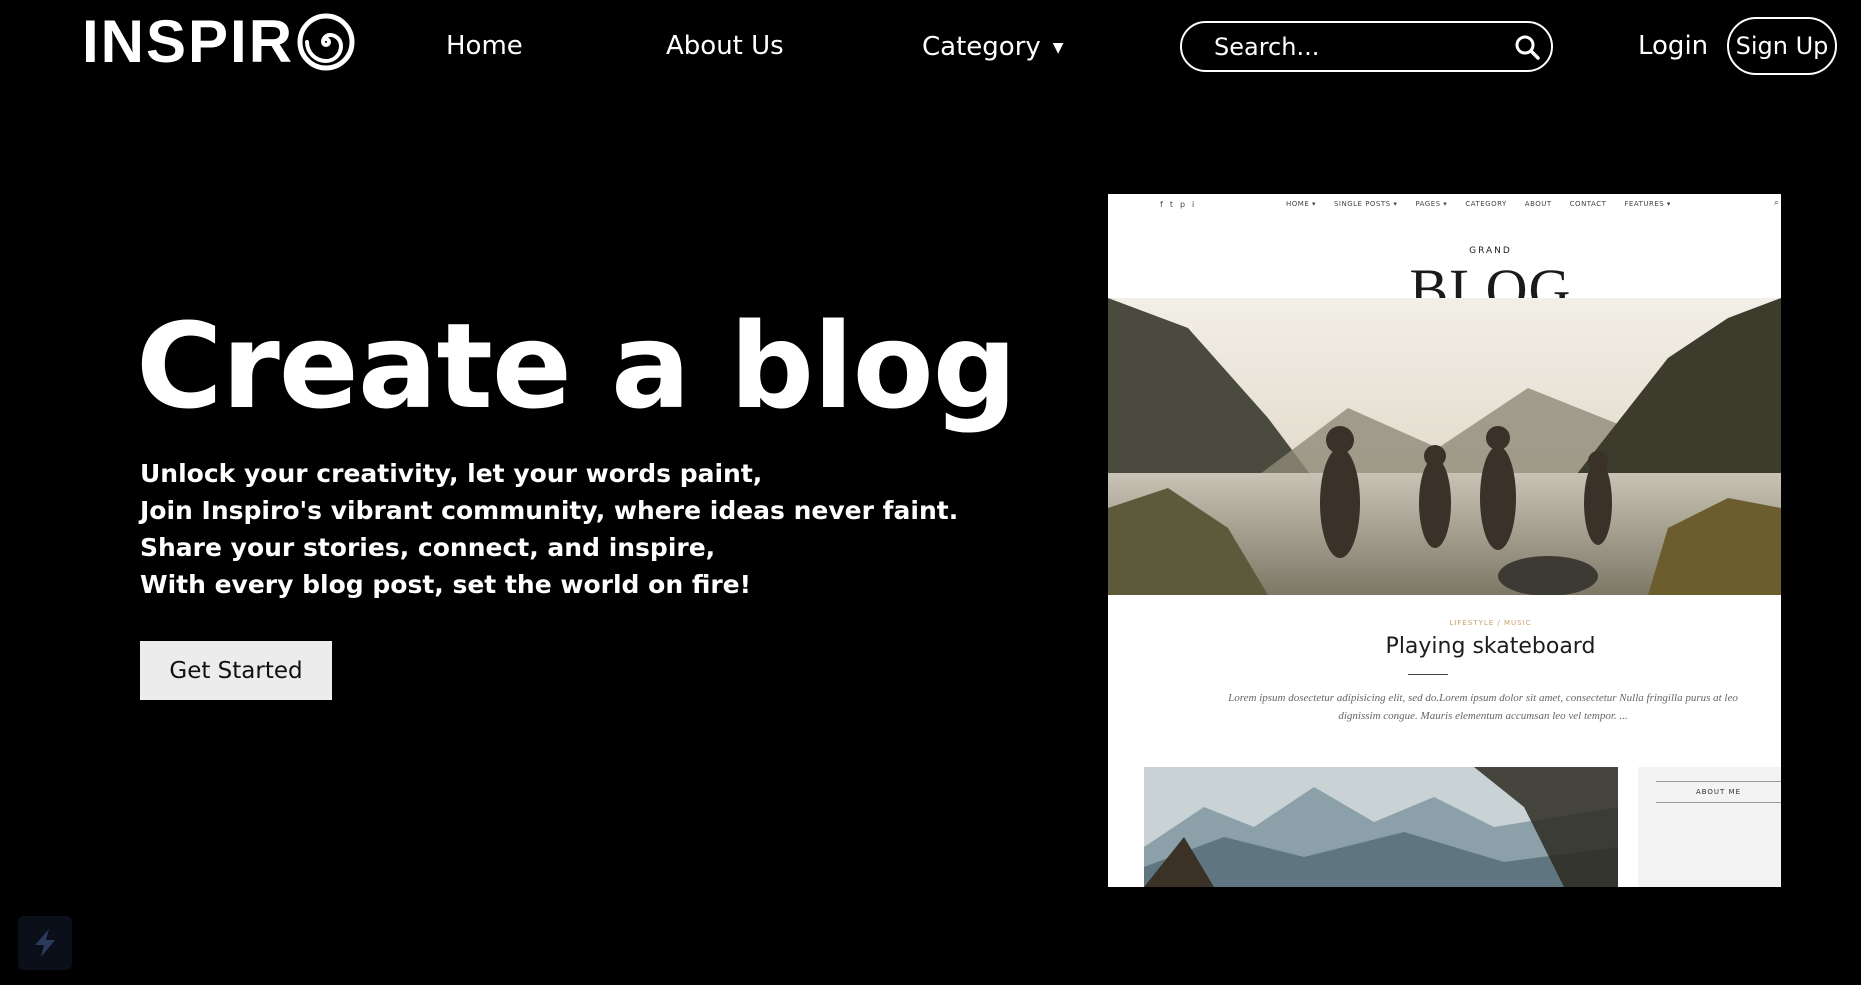  What do you see at coordinates (1588, 204) in the screenshot?
I see `preview-menu-item: CONTACT` at bounding box center [1588, 204].